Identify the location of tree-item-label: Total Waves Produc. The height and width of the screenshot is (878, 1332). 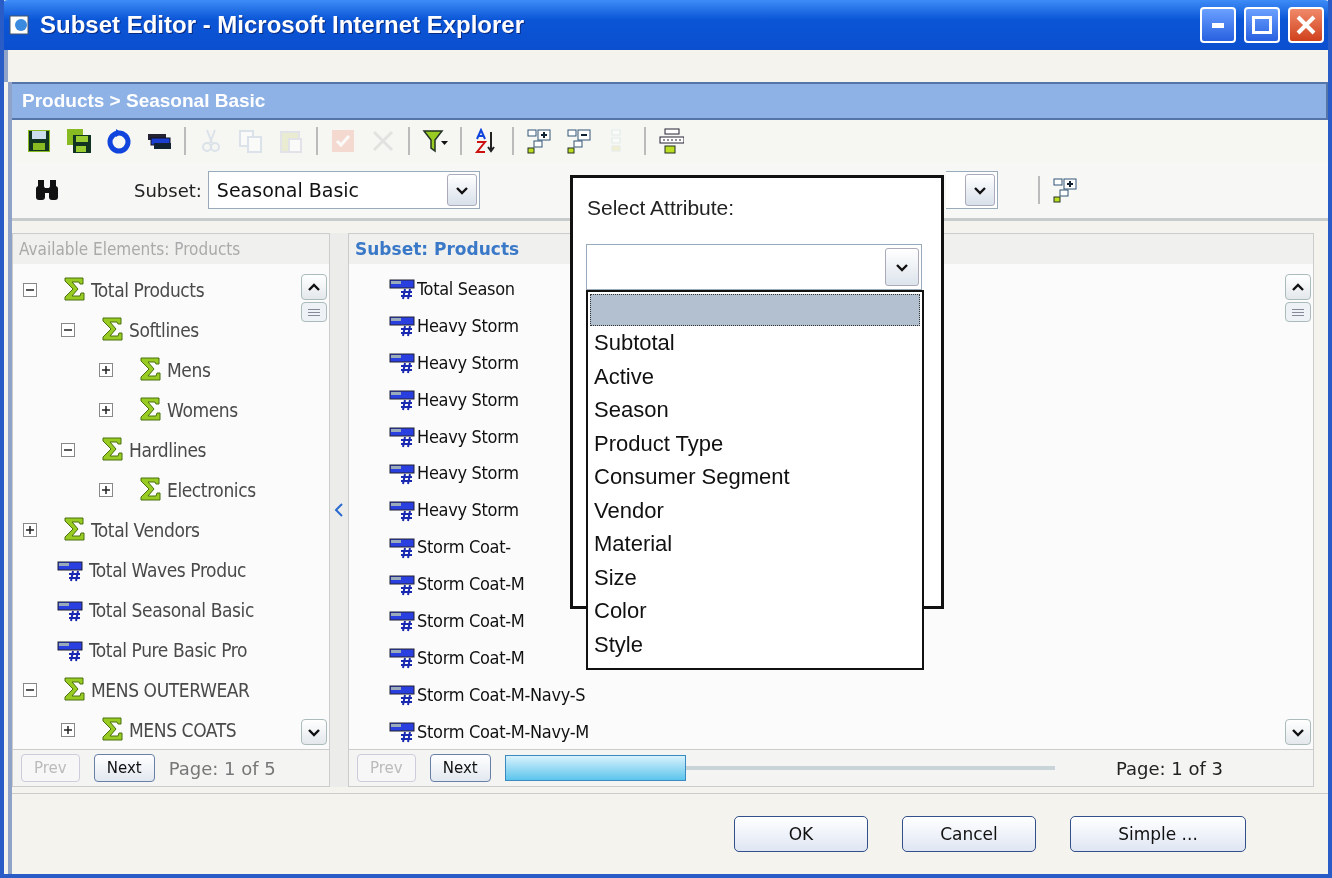
(168, 570).